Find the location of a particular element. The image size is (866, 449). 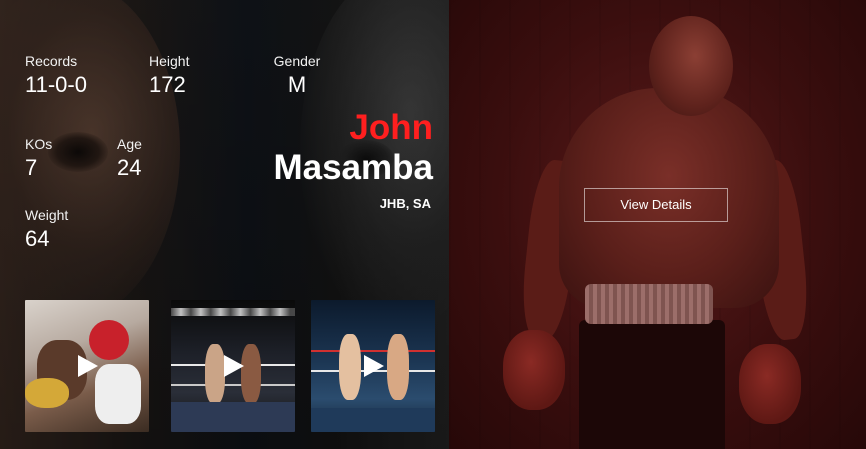

stat-height-label: Height is located at coordinates (169, 61).